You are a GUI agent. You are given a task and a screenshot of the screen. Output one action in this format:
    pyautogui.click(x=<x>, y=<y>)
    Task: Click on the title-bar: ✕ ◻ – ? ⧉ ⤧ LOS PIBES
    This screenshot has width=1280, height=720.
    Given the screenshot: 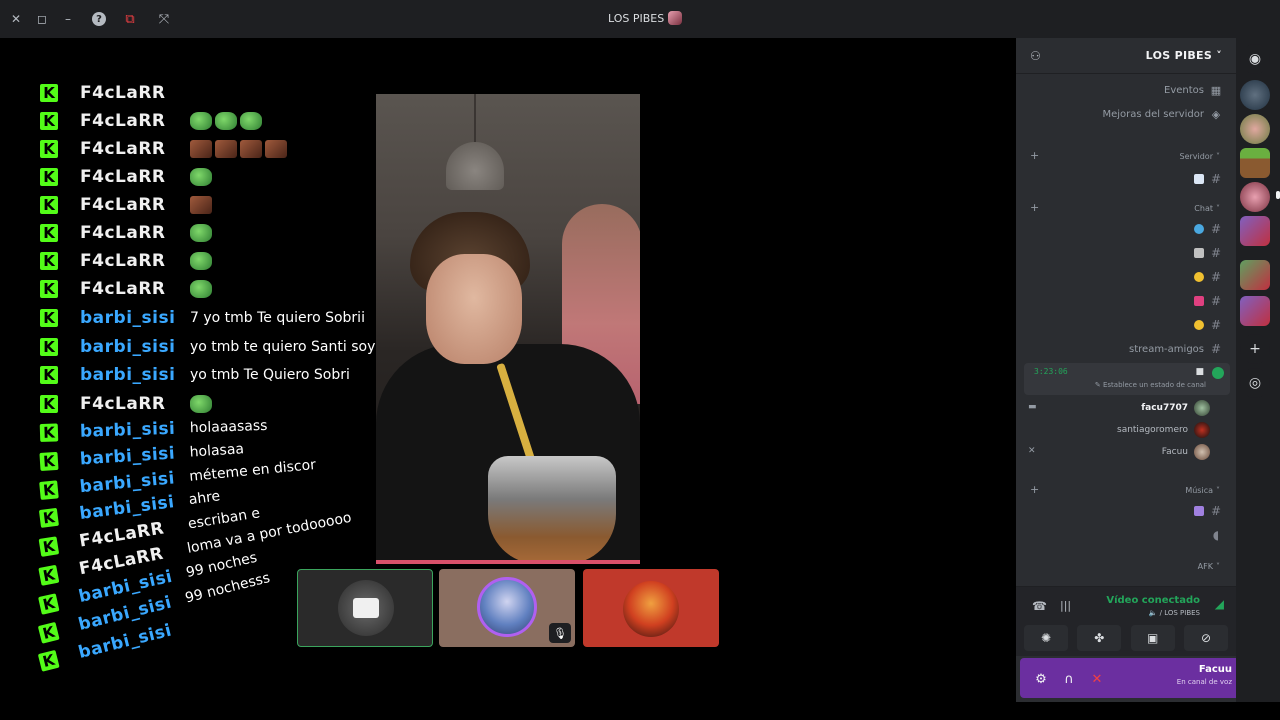 What is the action you would take?
    pyautogui.click(x=640, y=19)
    